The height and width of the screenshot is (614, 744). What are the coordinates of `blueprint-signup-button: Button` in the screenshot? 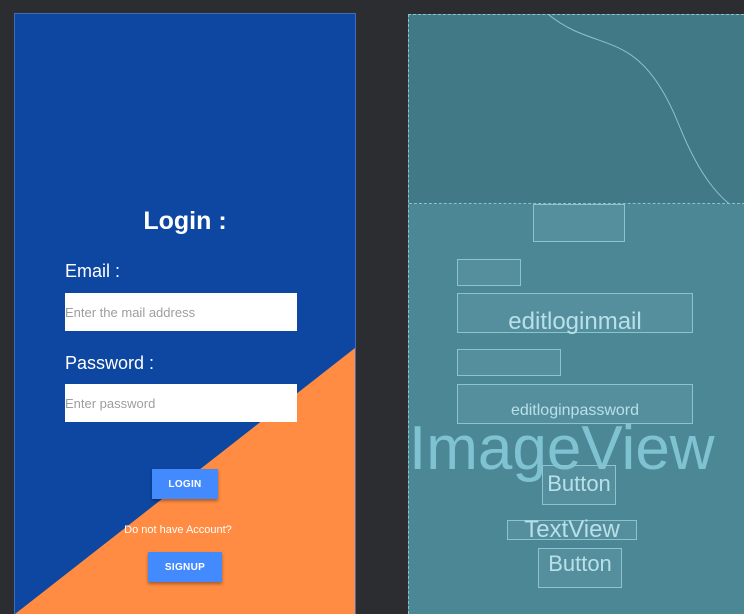 It's located at (580, 568).